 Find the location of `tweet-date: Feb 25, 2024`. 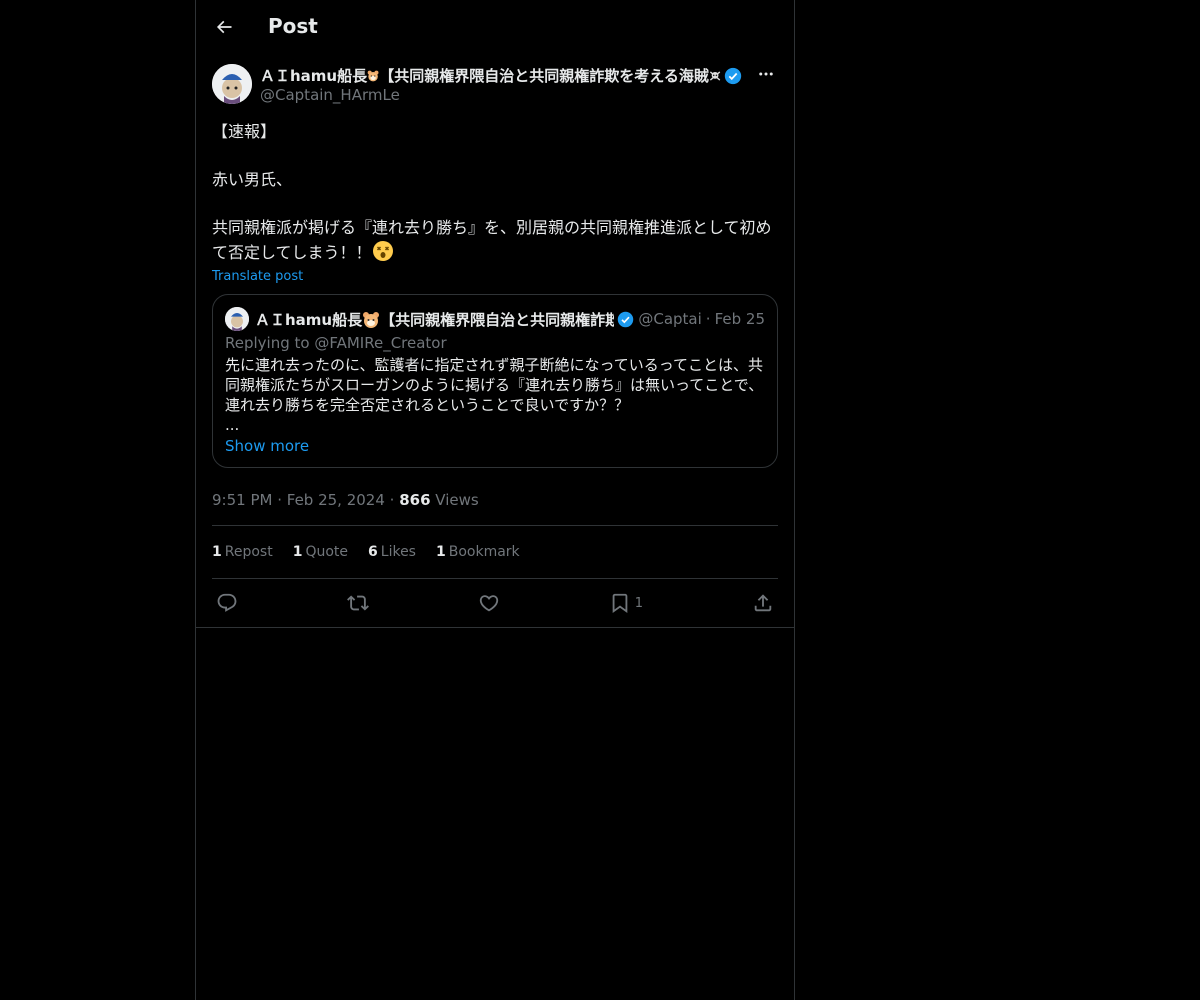

tweet-date: Feb 25, 2024 is located at coordinates (336, 500).